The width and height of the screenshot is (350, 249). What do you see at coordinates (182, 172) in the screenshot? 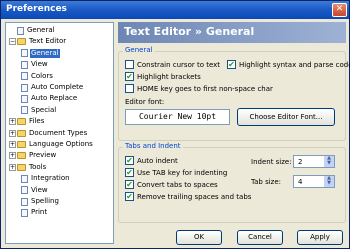
I see `use-tab-key-label: Use TAB key for indenting` at bounding box center [182, 172].